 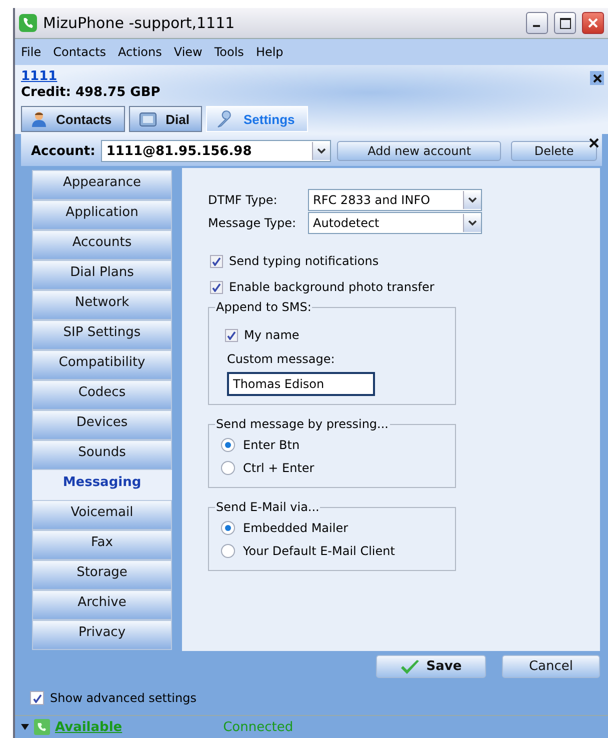 What do you see at coordinates (102, 545) in the screenshot?
I see `sidebar-item: Fax` at bounding box center [102, 545].